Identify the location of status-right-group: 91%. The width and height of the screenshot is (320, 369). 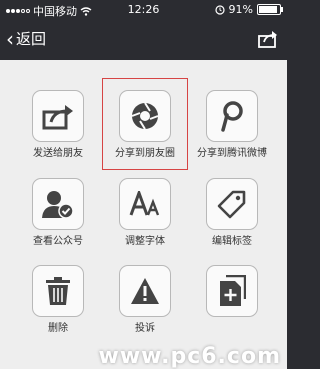
(248, 9).